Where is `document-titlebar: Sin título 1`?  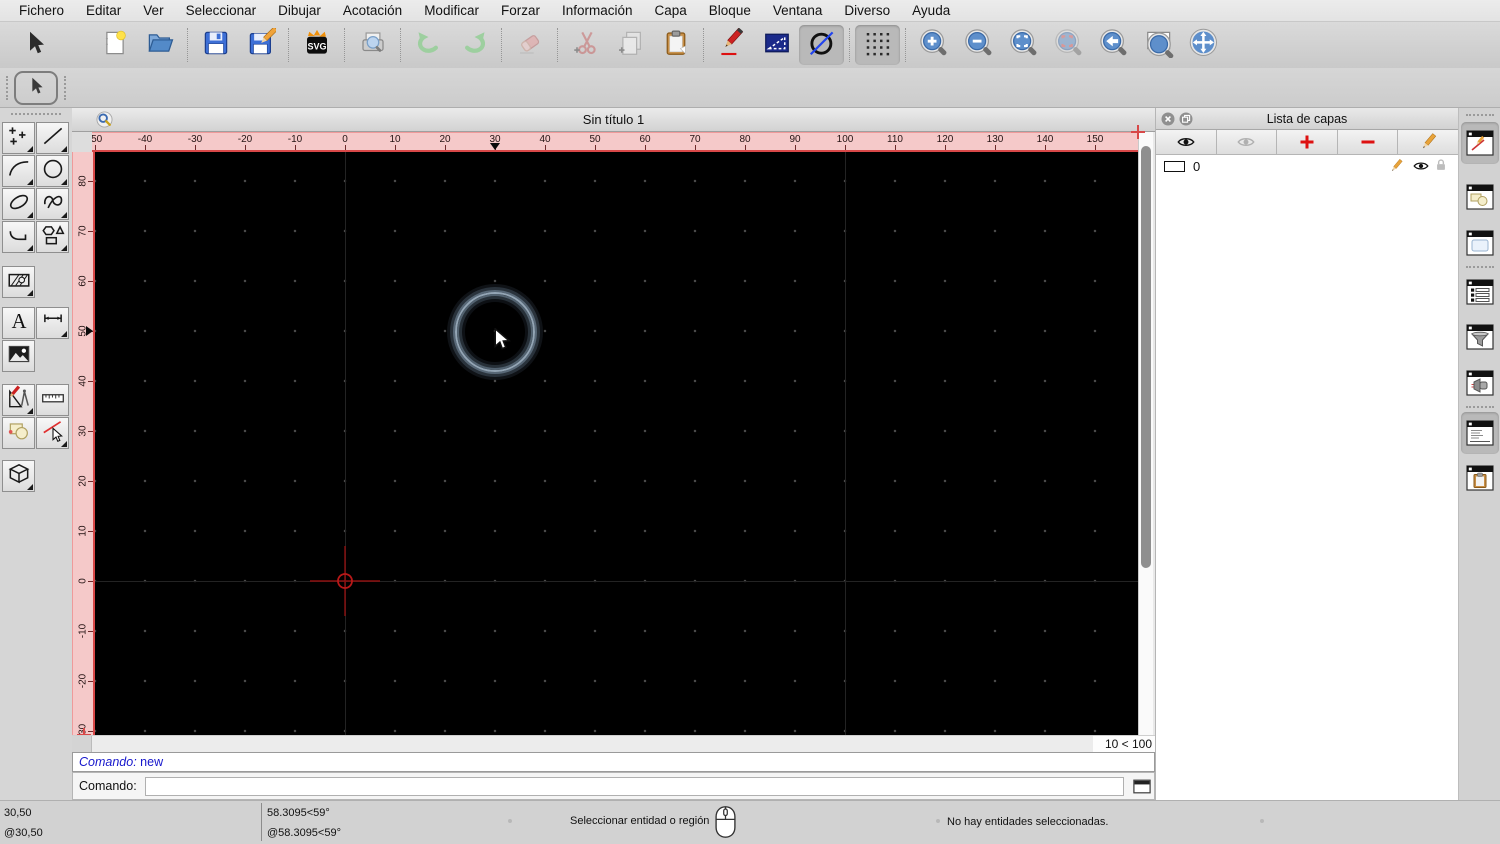
document-titlebar: Sin título 1 is located at coordinates (613, 120).